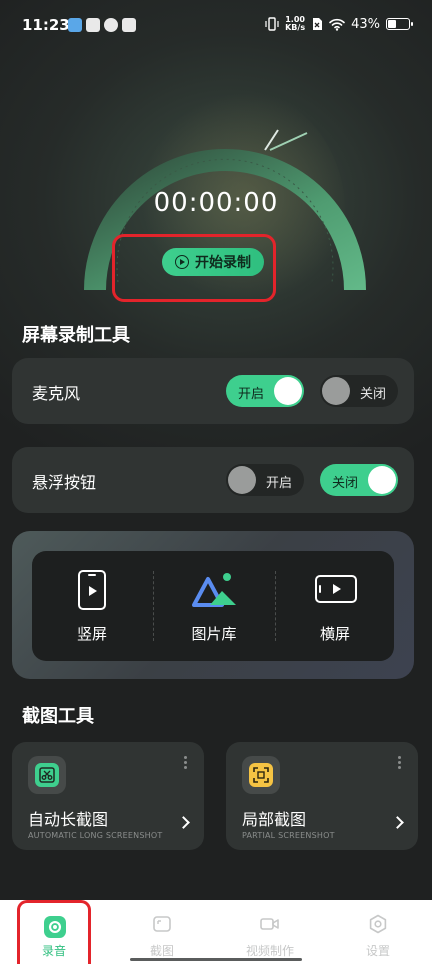  Describe the element at coordinates (95, 835) in the screenshot. I see `shot-subtitle: AUTOMATIC LONG SCREENSHOT` at that location.